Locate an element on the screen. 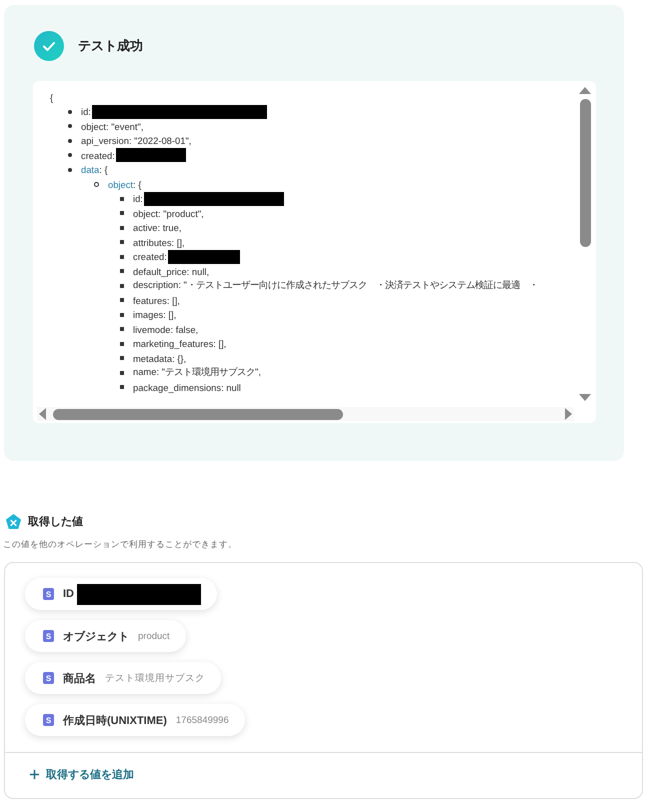 The width and height of the screenshot is (651, 802). code-line: data: { is located at coordinates (94, 170).